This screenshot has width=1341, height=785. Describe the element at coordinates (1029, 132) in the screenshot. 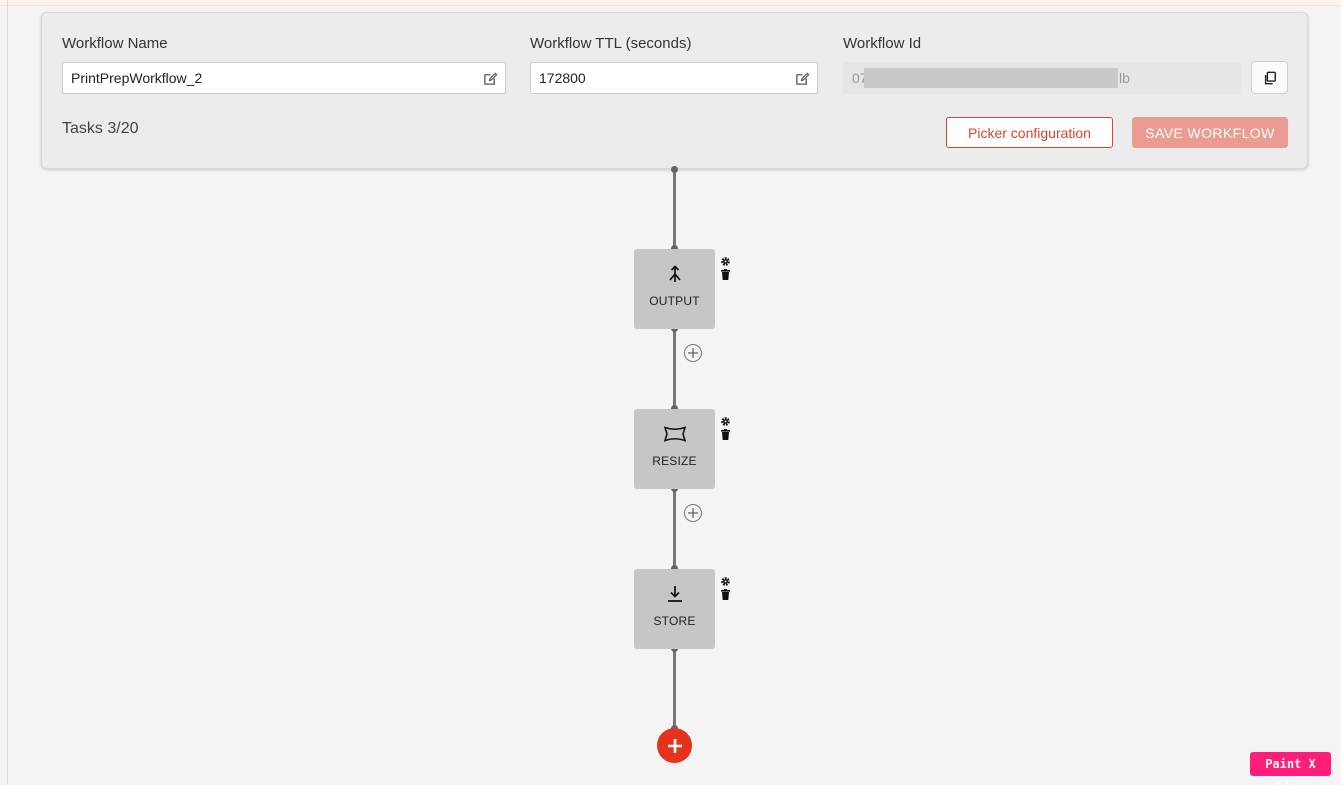

I see `picker-configuration-button: Picker configuration` at that location.